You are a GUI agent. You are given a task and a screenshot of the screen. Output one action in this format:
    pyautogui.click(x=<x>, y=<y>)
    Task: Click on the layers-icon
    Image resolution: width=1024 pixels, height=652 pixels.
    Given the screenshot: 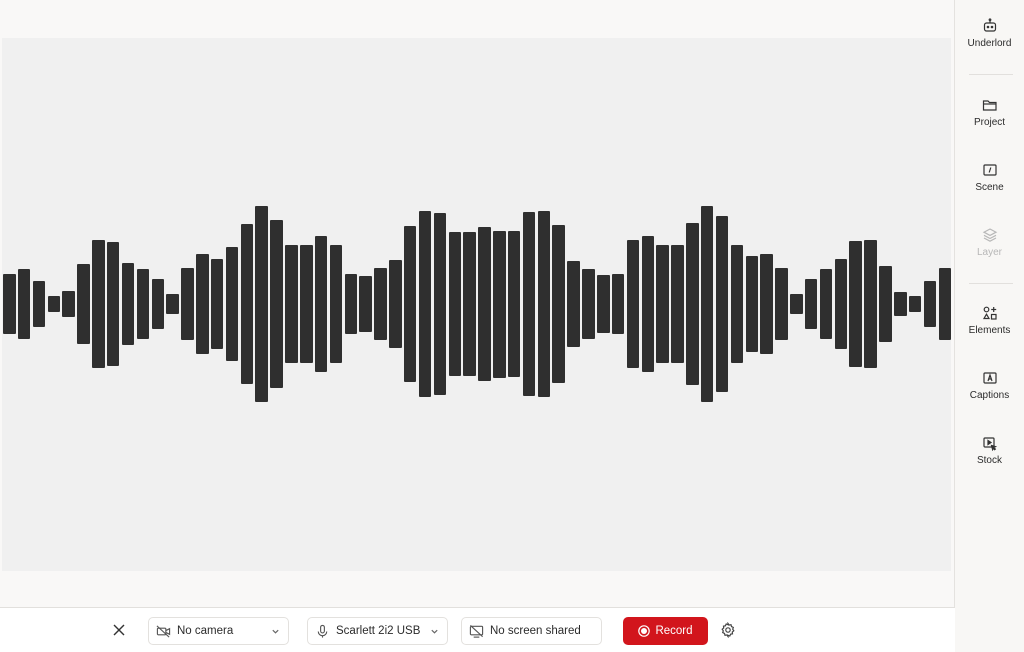 What is the action you would take?
    pyautogui.click(x=989, y=235)
    